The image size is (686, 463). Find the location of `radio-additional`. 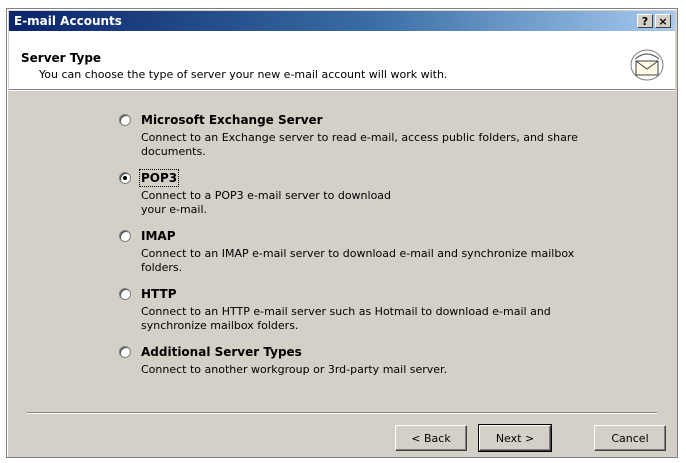

radio-additional is located at coordinates (125, 352).